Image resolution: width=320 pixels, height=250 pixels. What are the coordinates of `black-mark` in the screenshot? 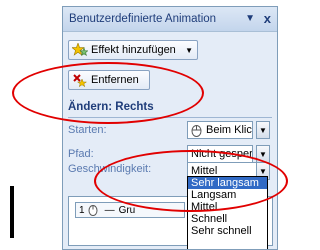 It's located at (12, 212).